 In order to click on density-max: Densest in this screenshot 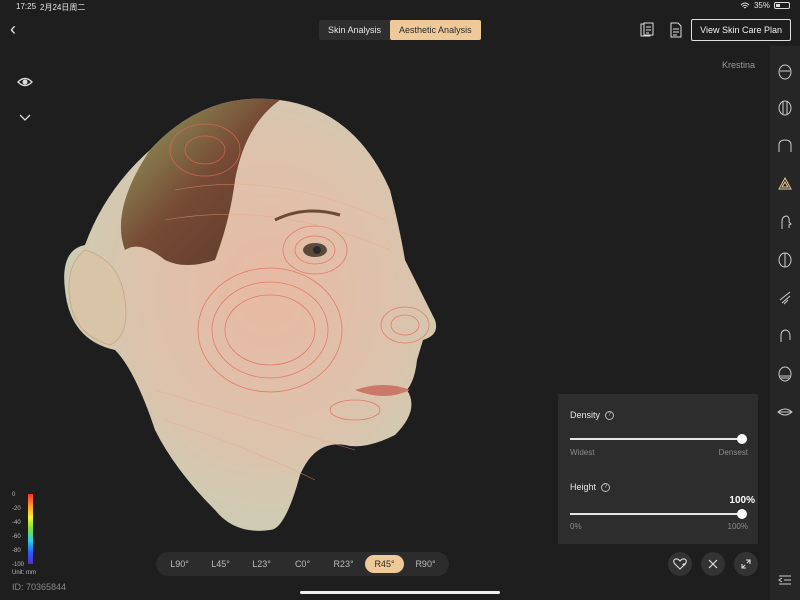, I will do `click(733, 452)`.